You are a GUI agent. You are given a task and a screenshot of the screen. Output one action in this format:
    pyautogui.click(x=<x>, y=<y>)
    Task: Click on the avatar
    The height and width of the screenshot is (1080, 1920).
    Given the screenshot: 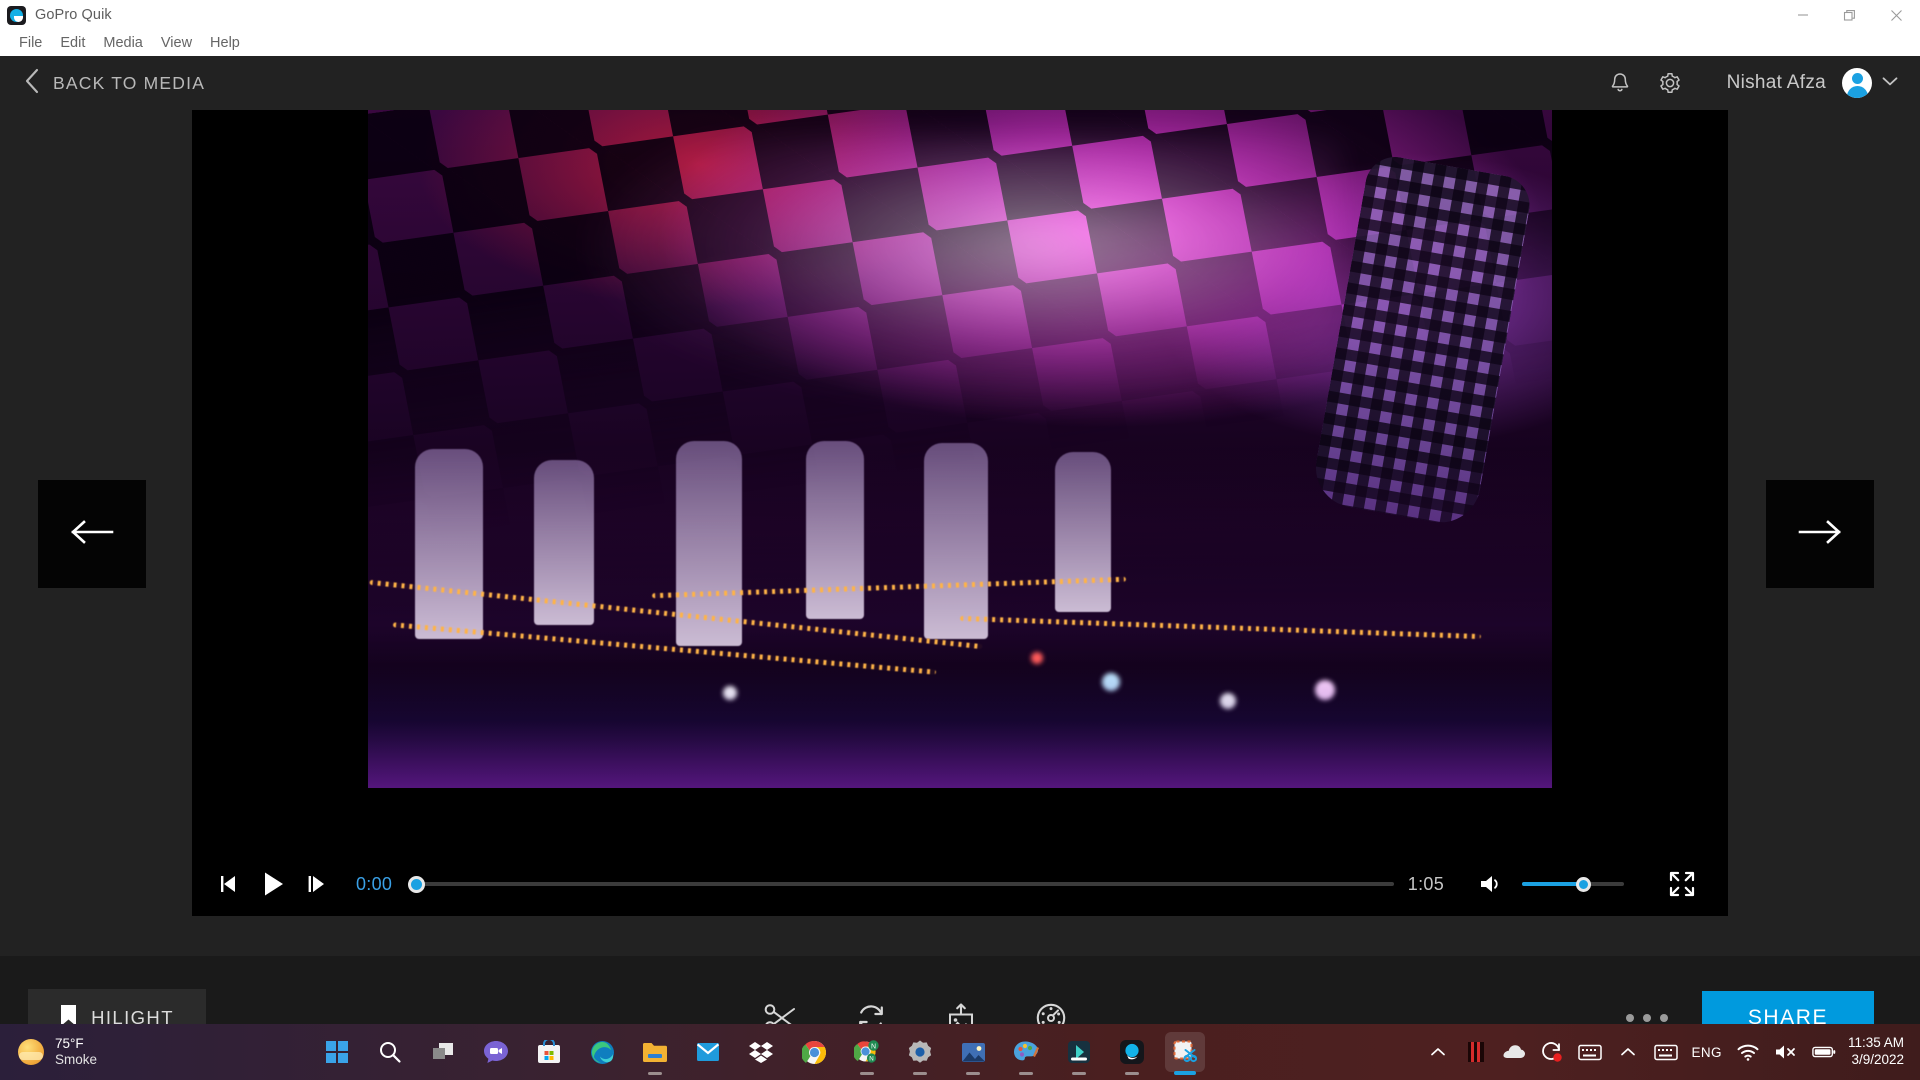 What is the action you would take?
    pyautogui.click(x=1857, y=83)
    